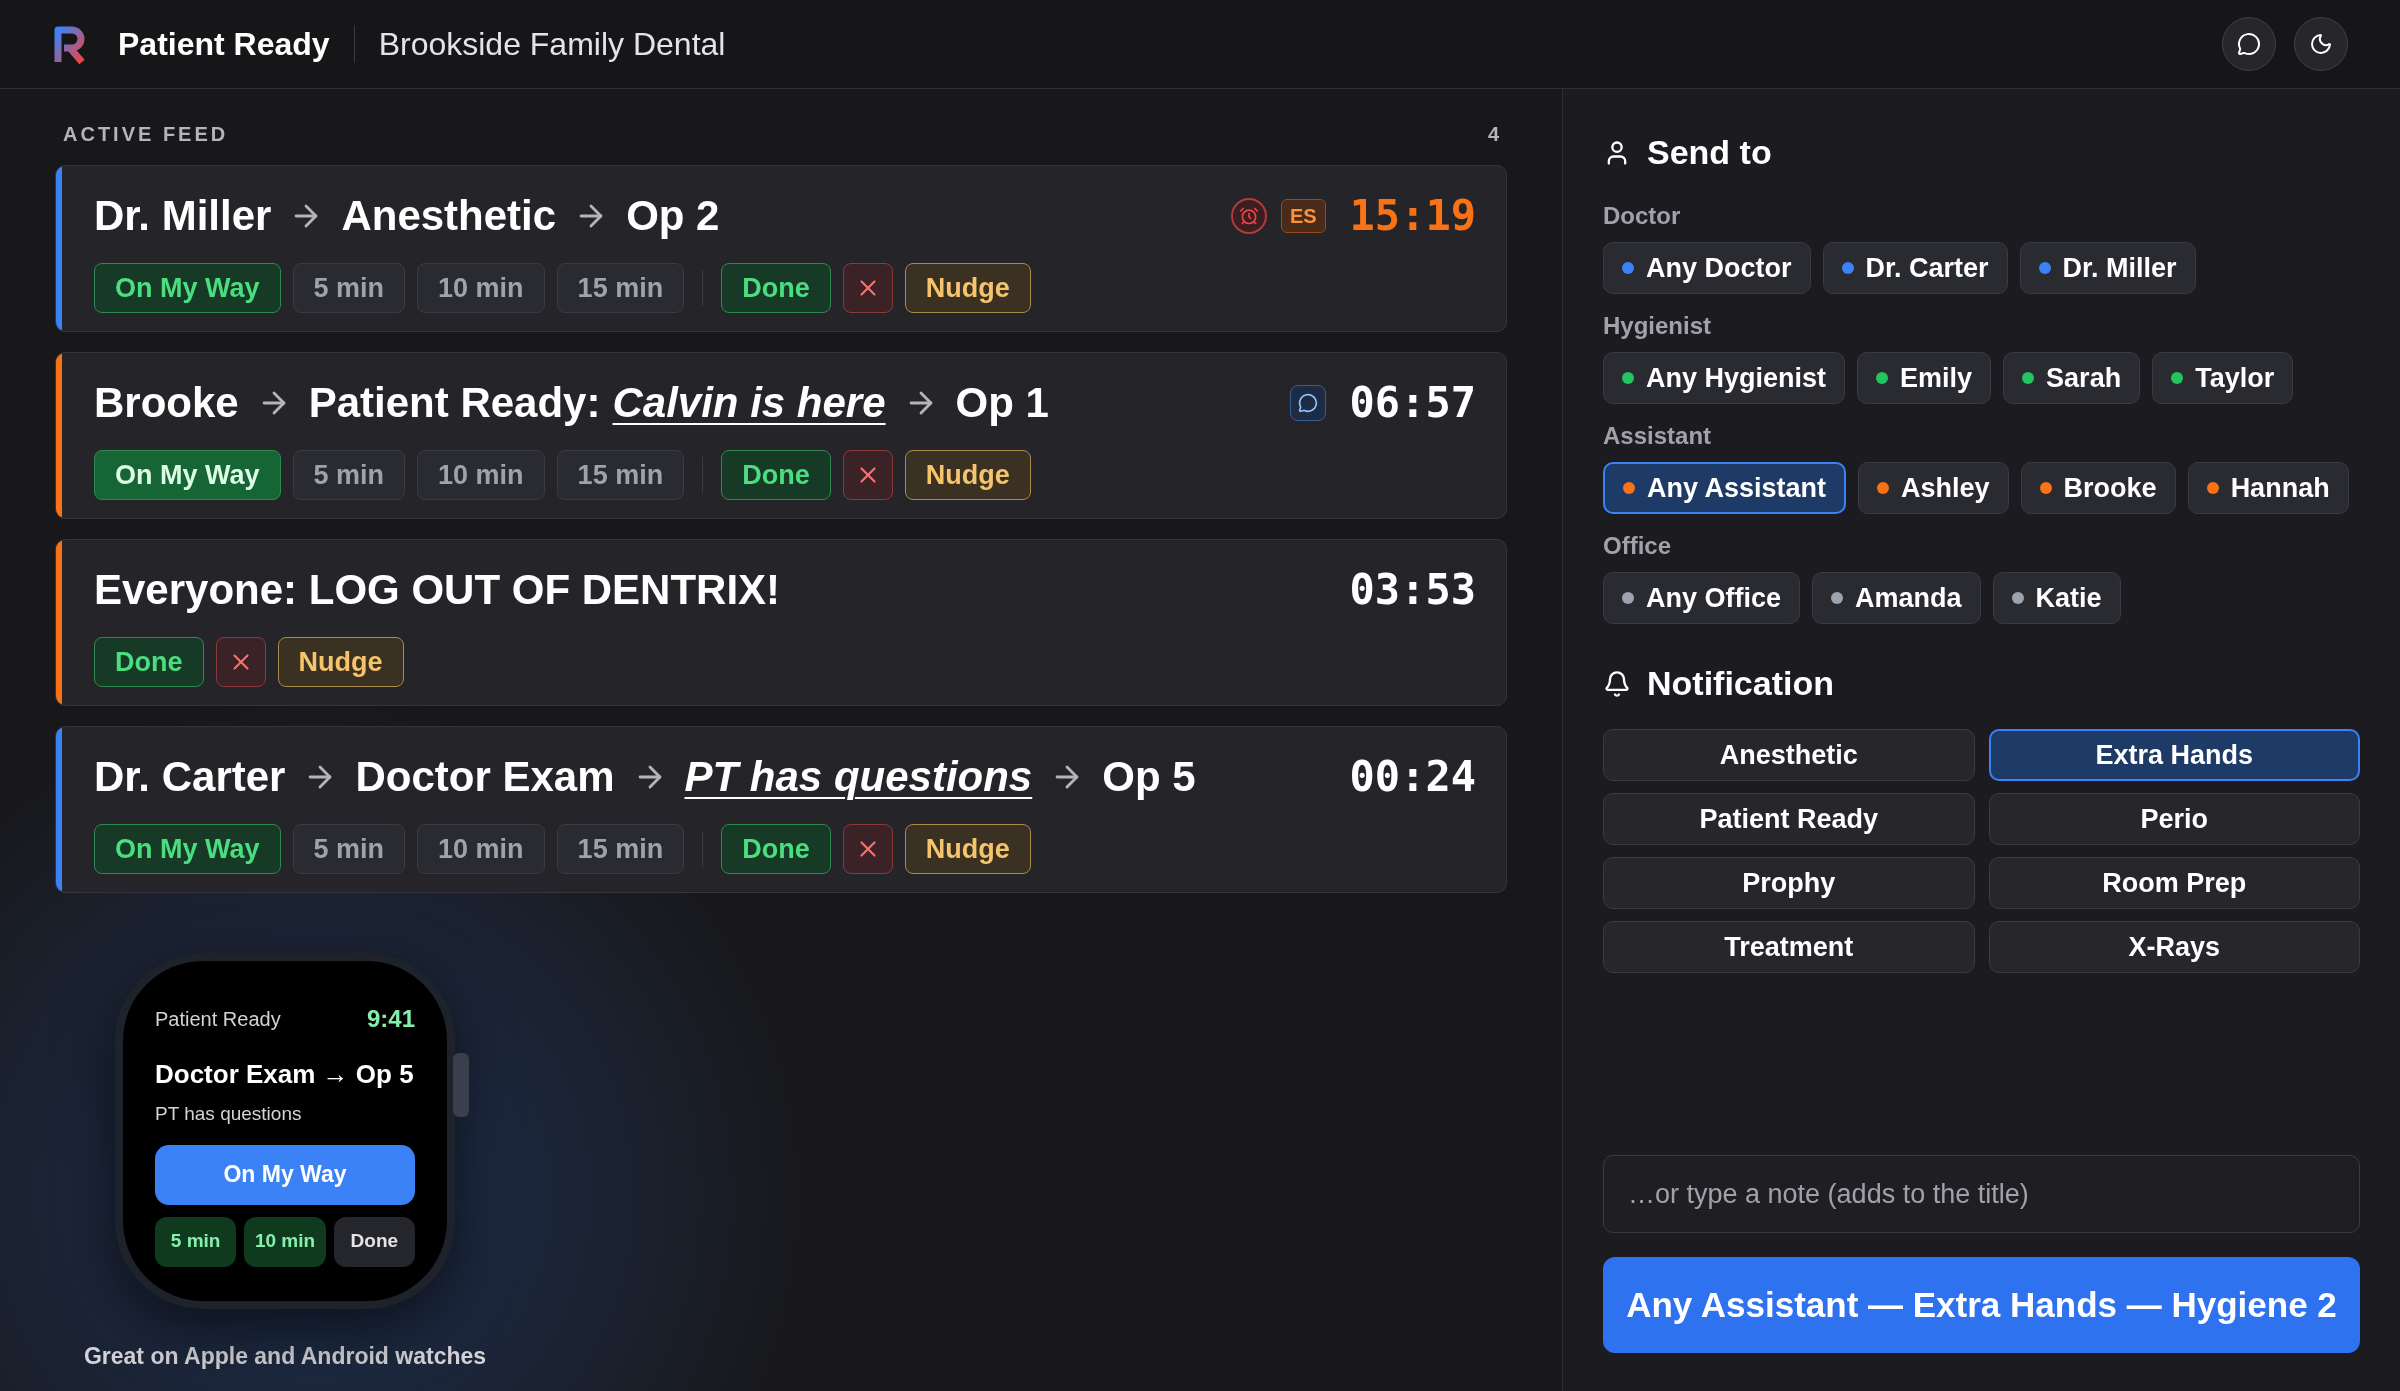 This screenshot has width=2400, height=1391. I want to click on timer: 03:53, so click(1412, 590).